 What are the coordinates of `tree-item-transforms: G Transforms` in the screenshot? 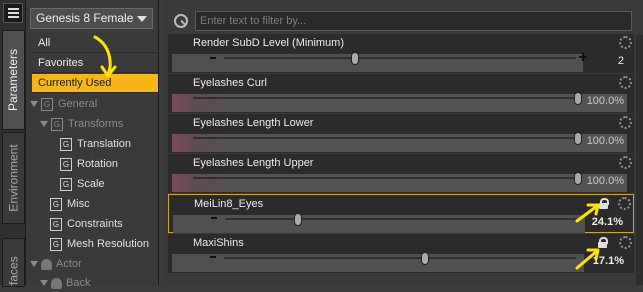 It's located at (81, 124).